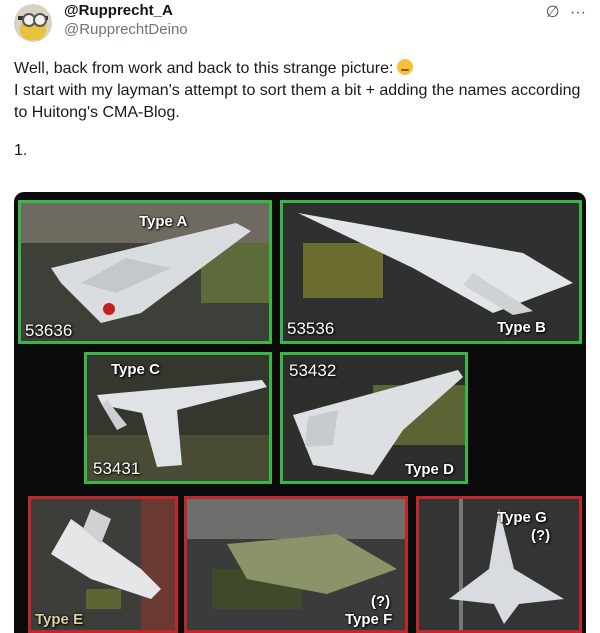 The width and height of the screenshot is (600, 633). What do you see at coordinates (117, 468) in the screenshot?
I see `serial-53431: 53431` at bounding box center [117, 468].